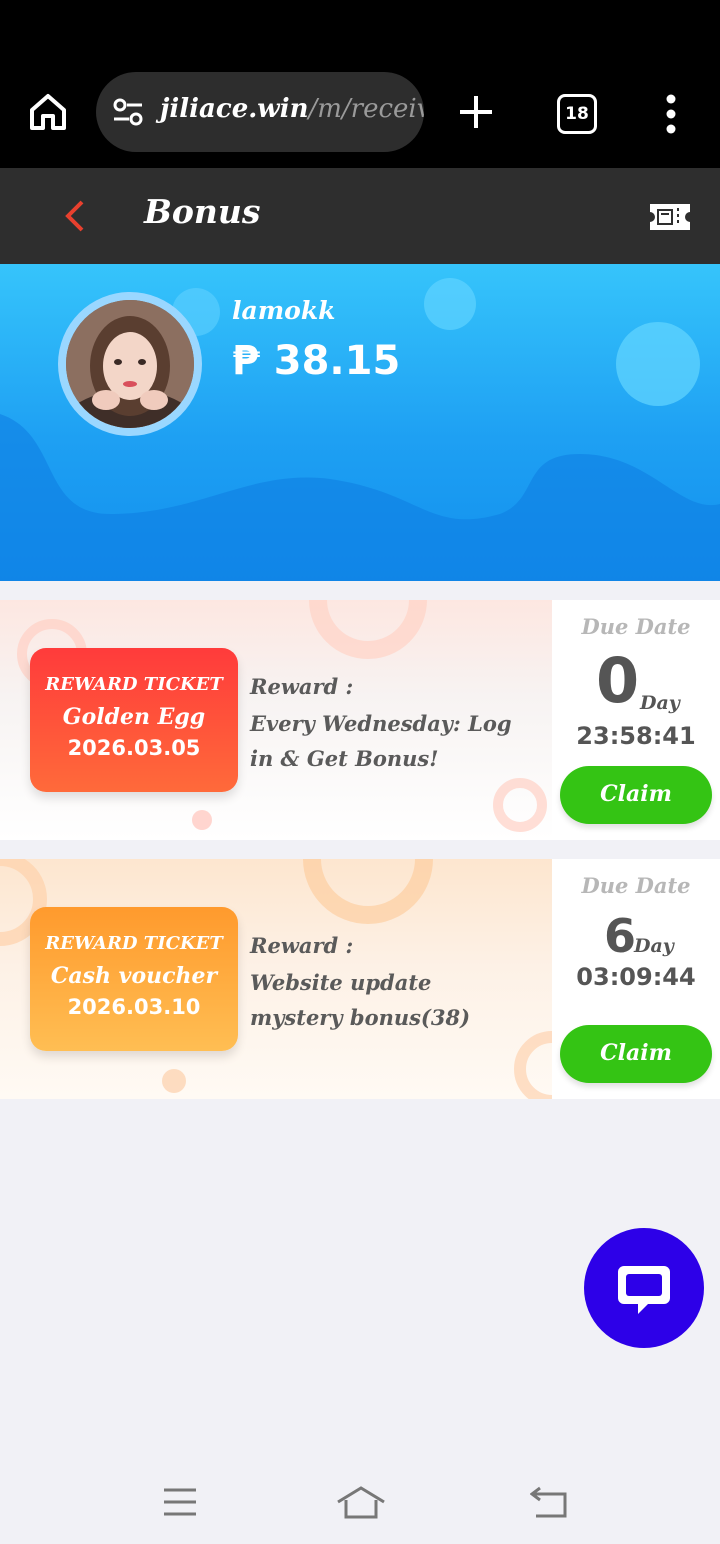 This screenshot has width=720, height=1544. Describe the element at coordinates (366, 109) in the screenshot. I see `url-path: /m/receiving` at that location.